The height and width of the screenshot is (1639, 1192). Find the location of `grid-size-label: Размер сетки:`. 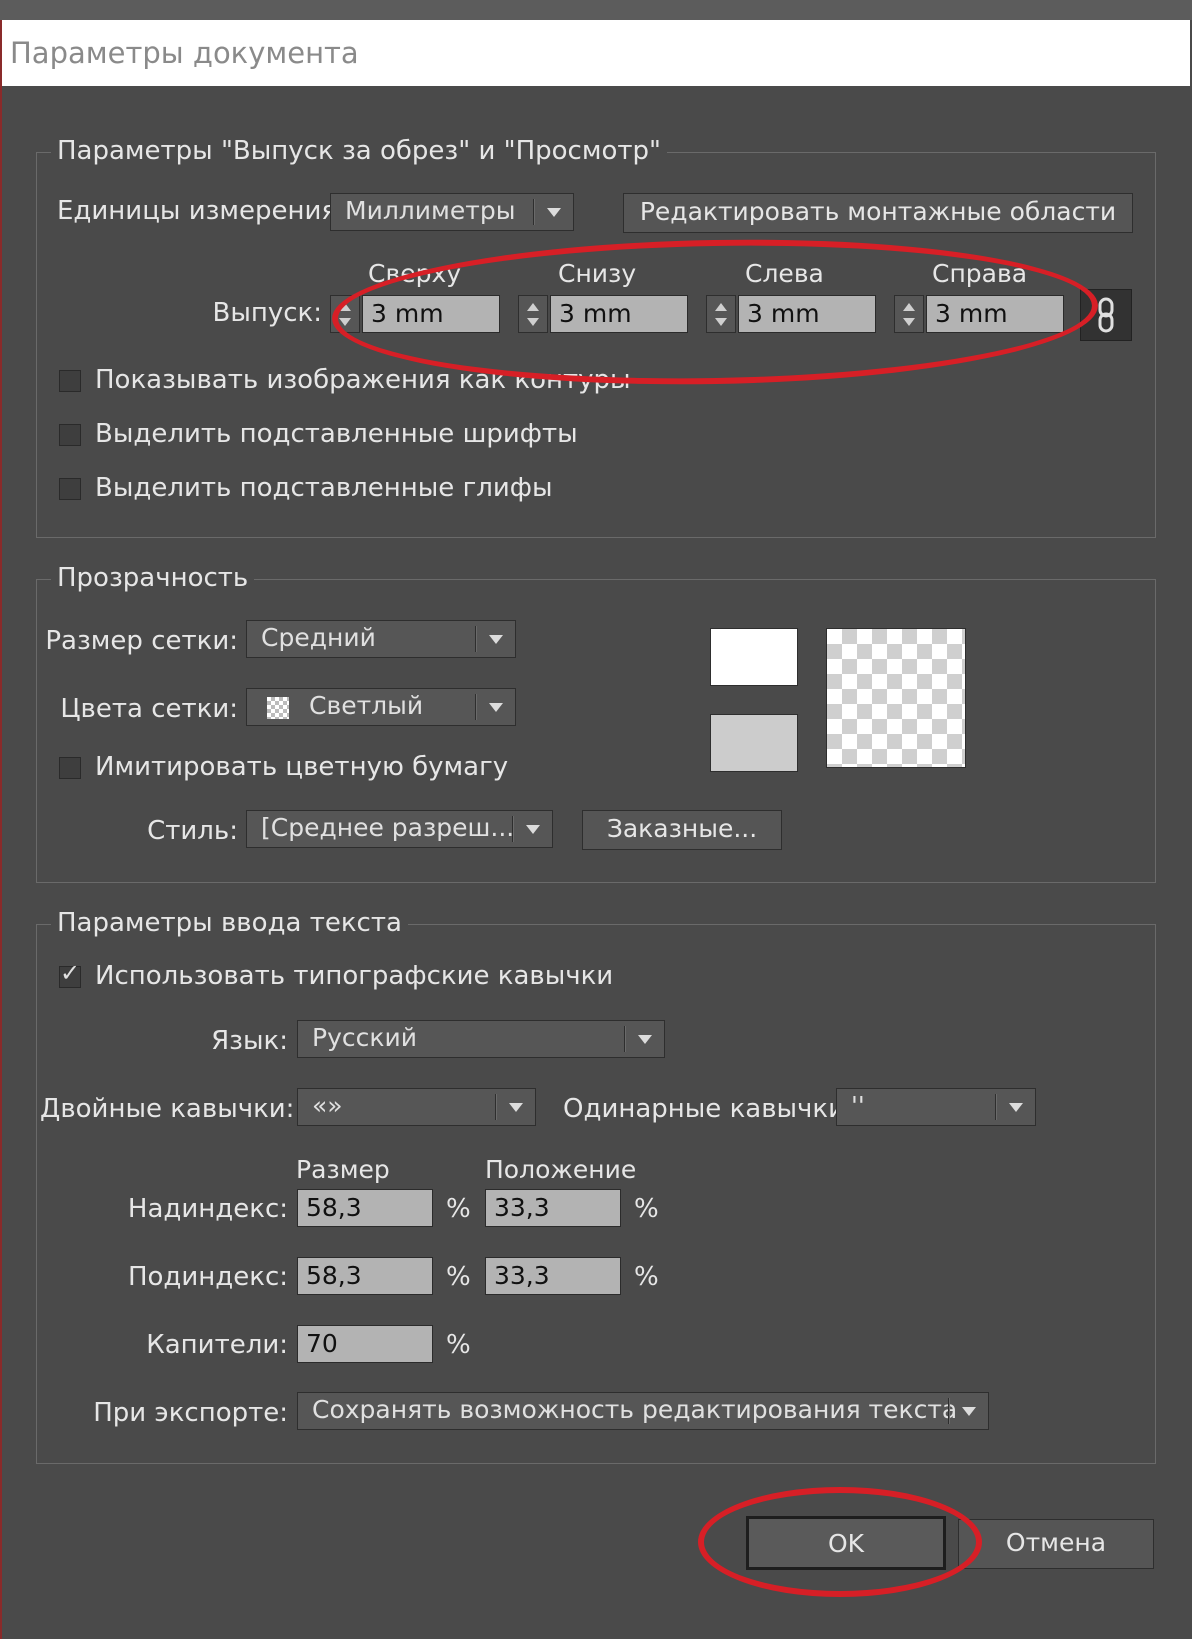

grid-size-label: Размер сетки: is located at coordinates (141, 641).